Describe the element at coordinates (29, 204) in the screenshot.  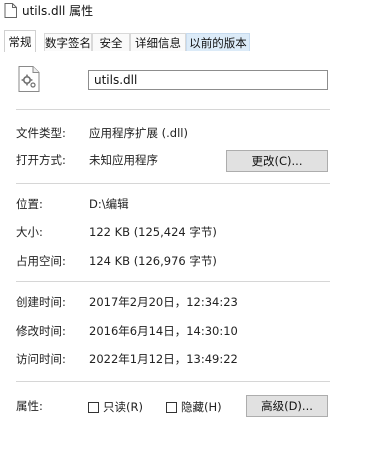
I see `location-label: 位置:` at that location.